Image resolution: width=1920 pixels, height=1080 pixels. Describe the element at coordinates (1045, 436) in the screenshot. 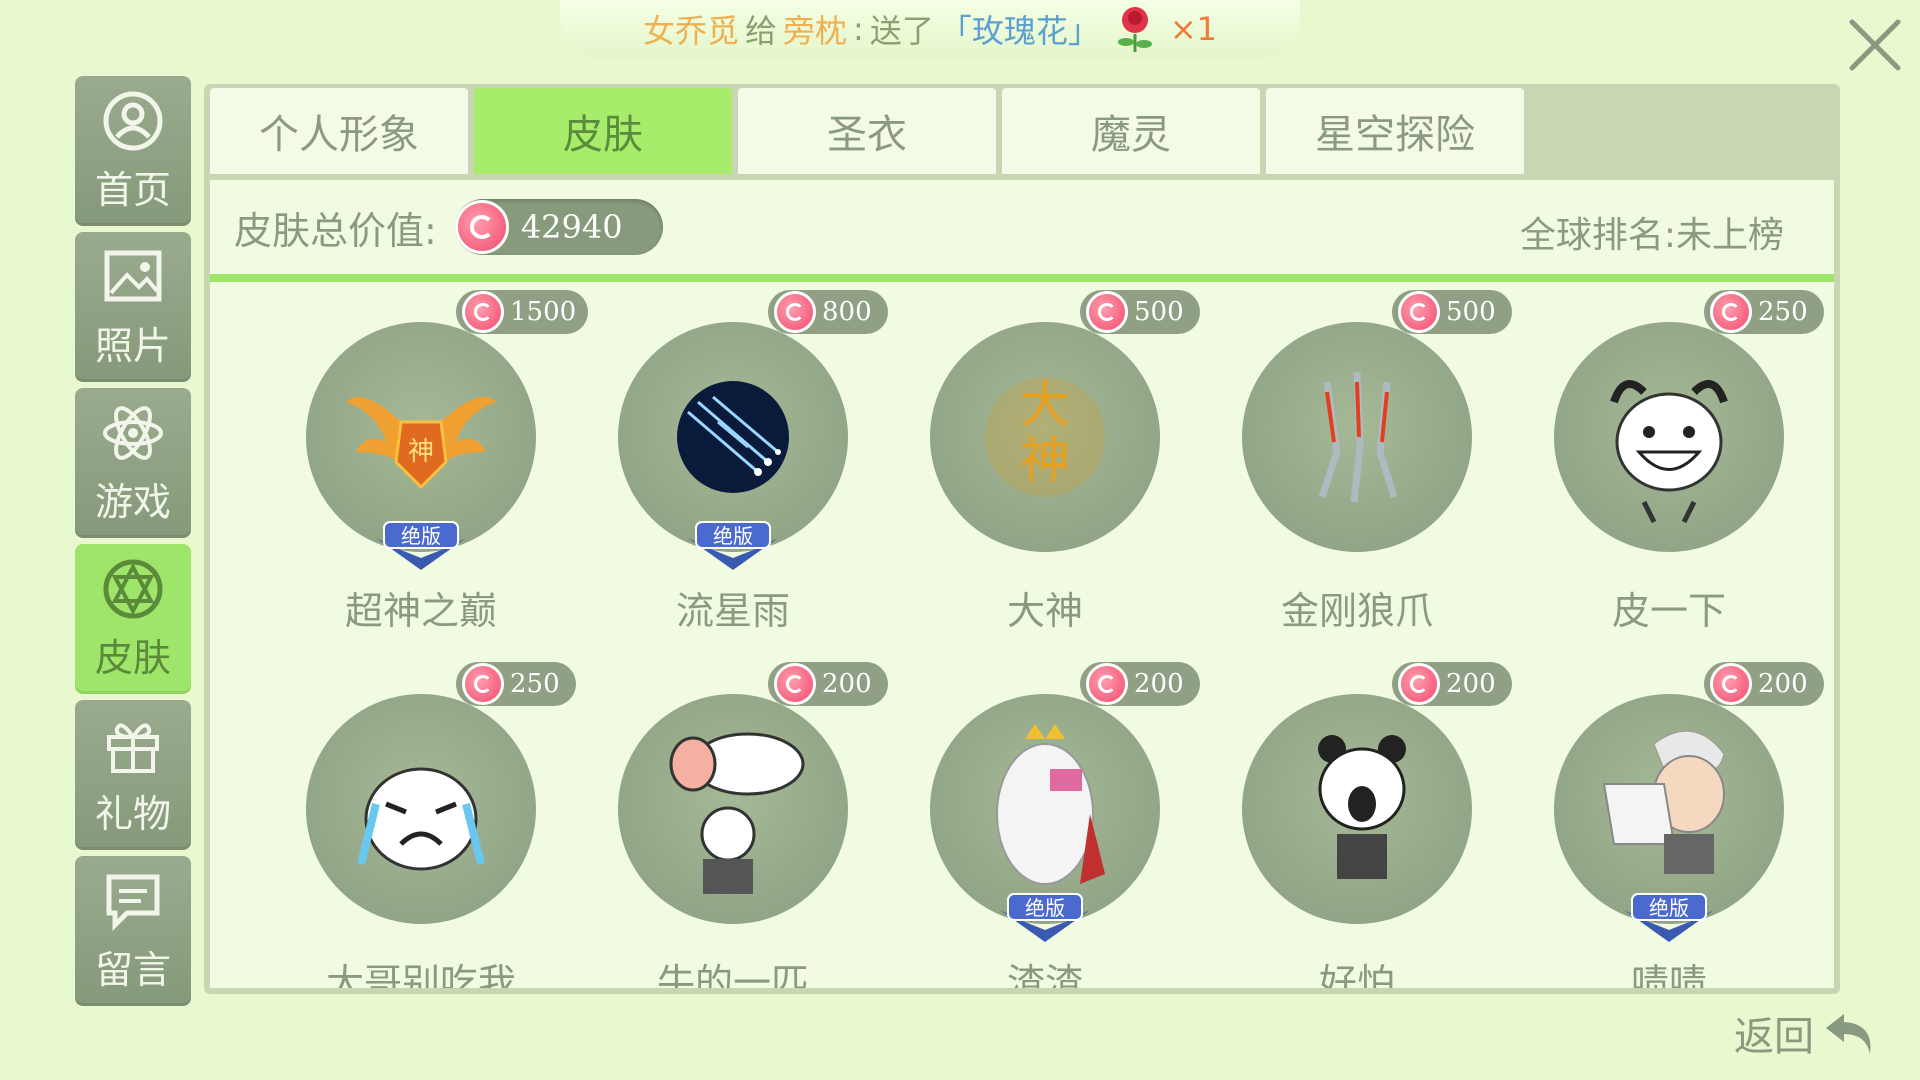

I see `da-shen-text-icon: 大 神` at that location.